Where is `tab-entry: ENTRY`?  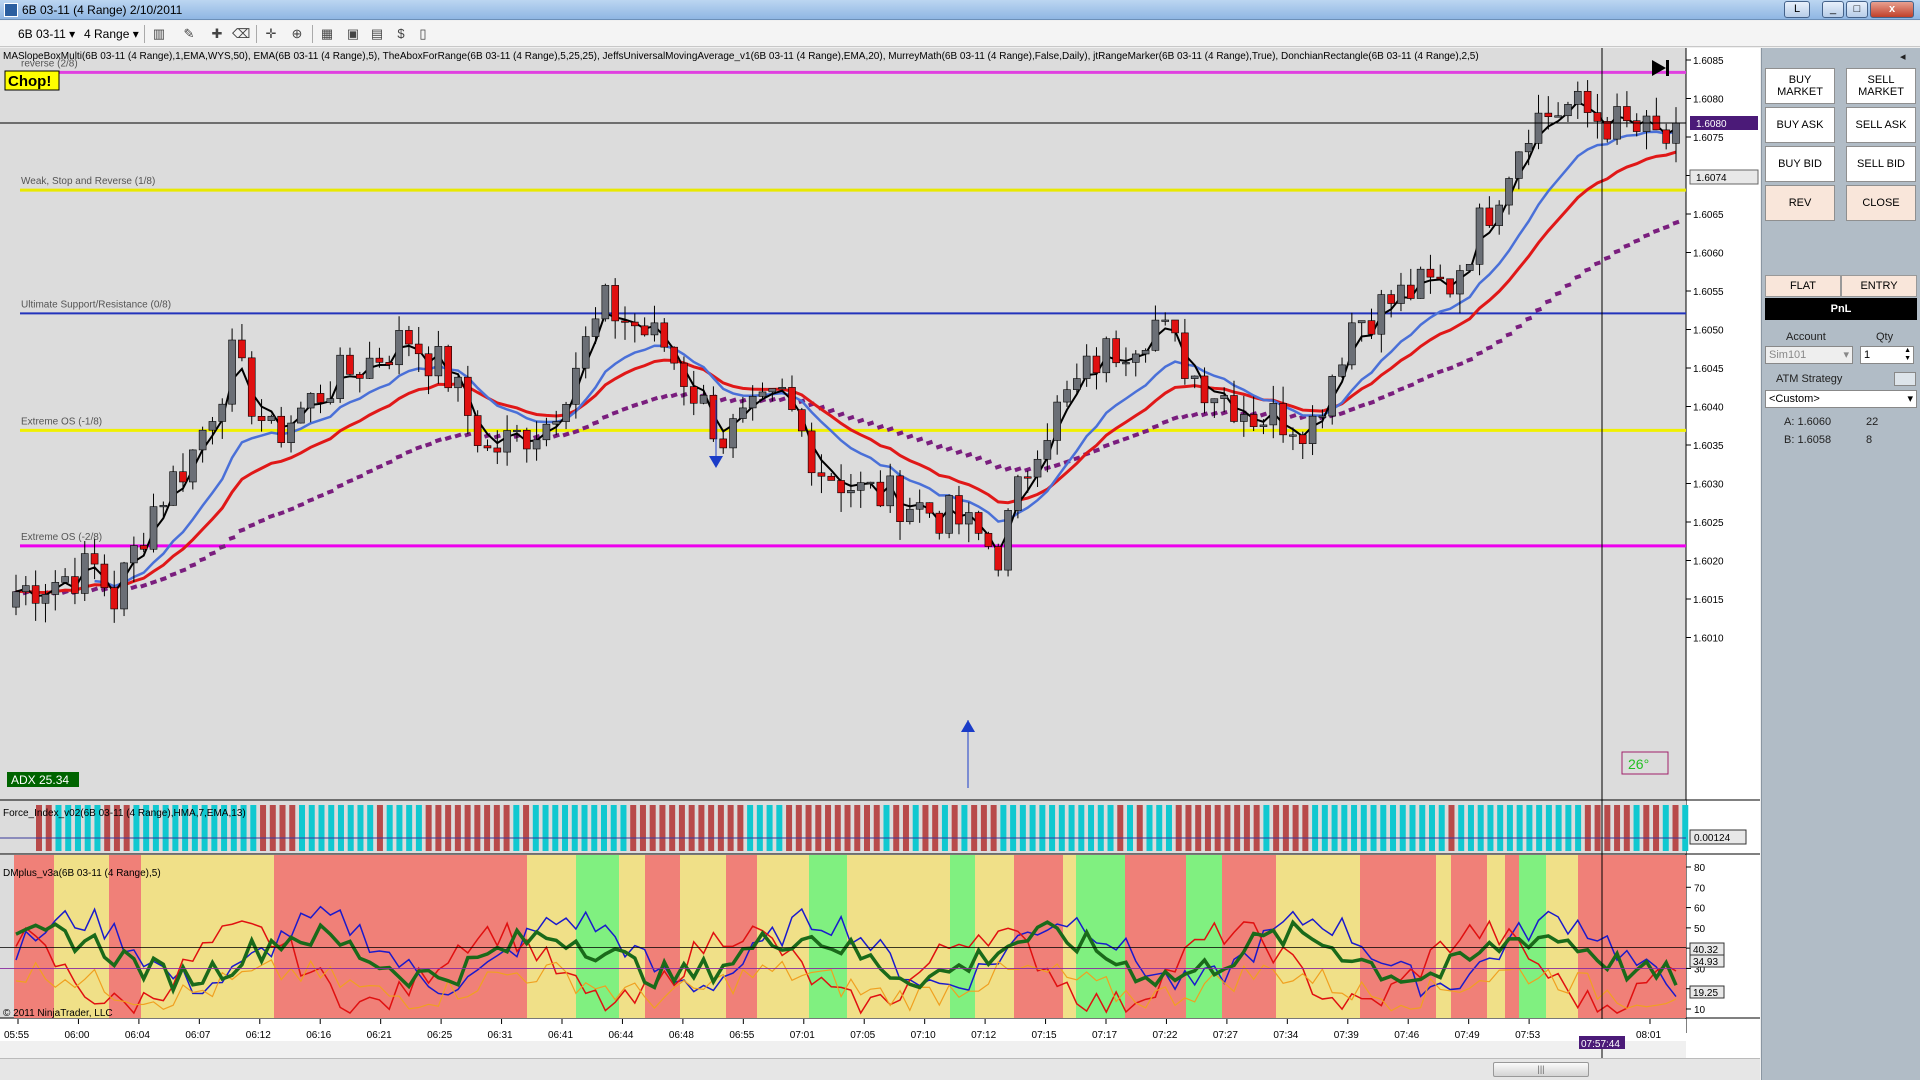
tab-entry: ENTRY is located at coordinates (1879, 286).